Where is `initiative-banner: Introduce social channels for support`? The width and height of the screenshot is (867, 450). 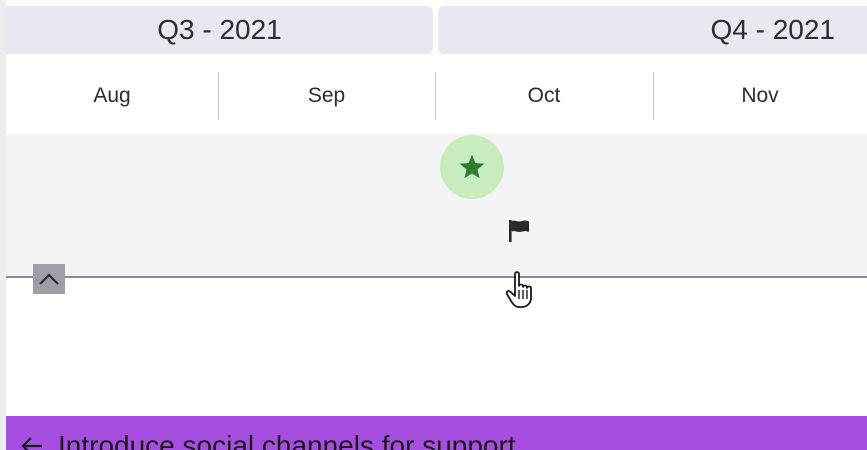
initiative-banner: Introduce social channels for support is located at coordinates (436, 433).